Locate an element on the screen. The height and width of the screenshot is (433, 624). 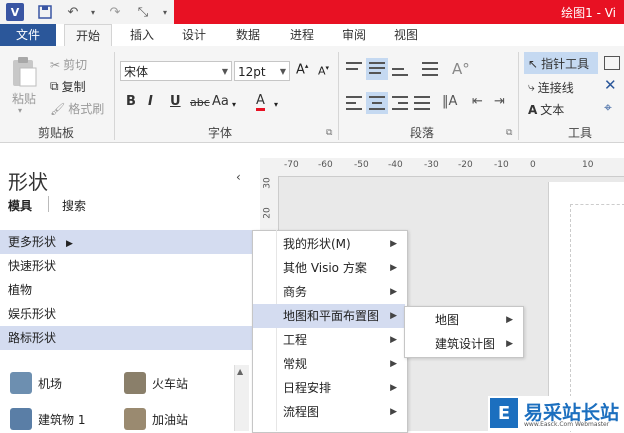
paste-button: 粘贴 is located at coordinates (24, 98).